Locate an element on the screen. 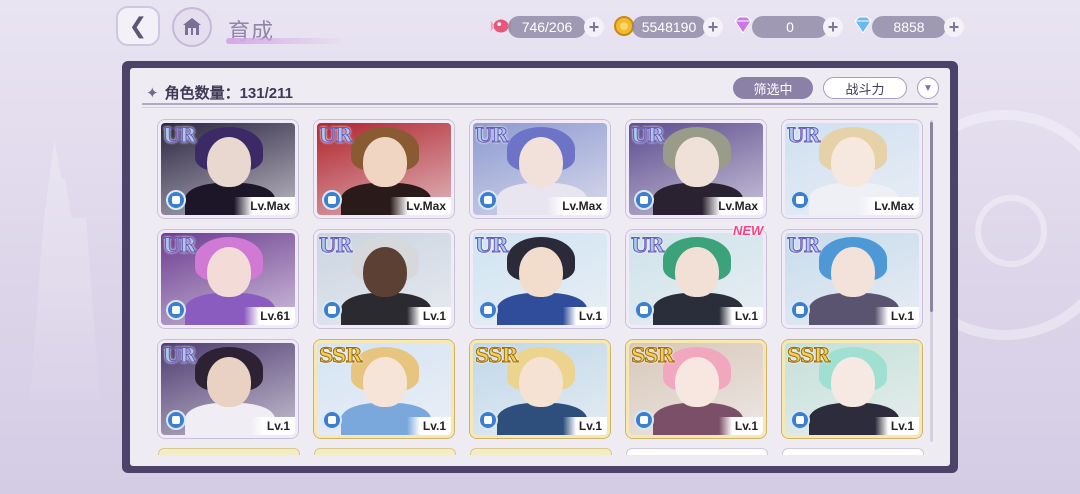  blue-diamond-count: 8858 is located at coordinates (909, 27).